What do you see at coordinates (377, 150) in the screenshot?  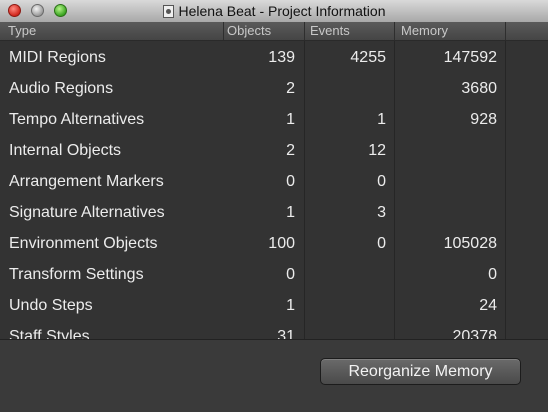 I see `cell-events: 12` at bounding box center [377, 150].